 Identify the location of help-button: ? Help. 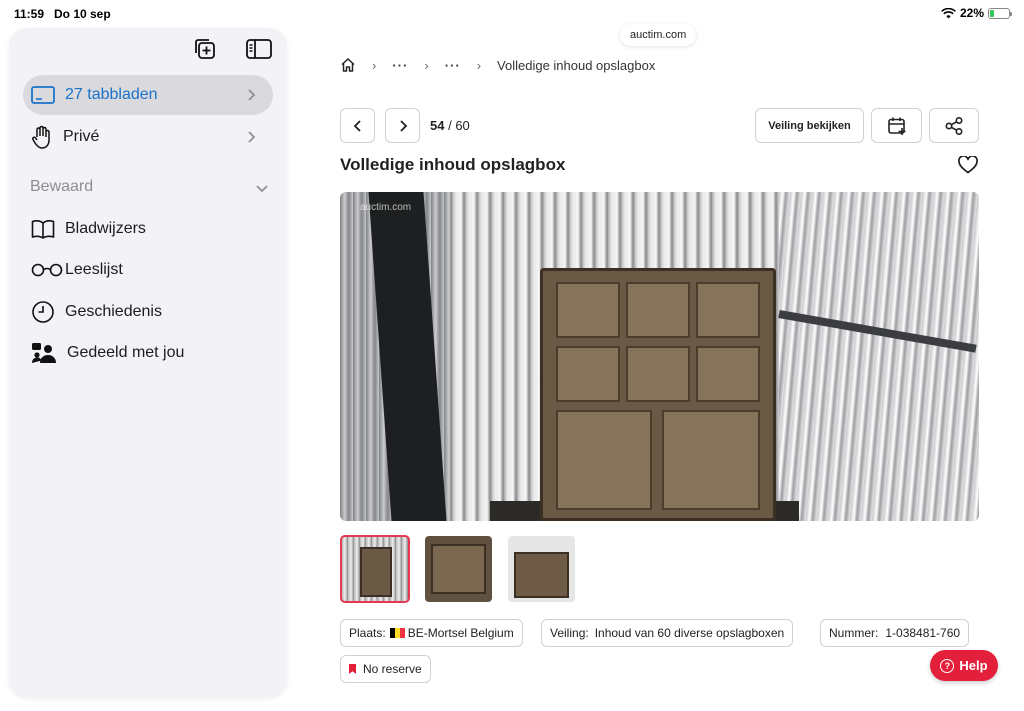
(964, 665).